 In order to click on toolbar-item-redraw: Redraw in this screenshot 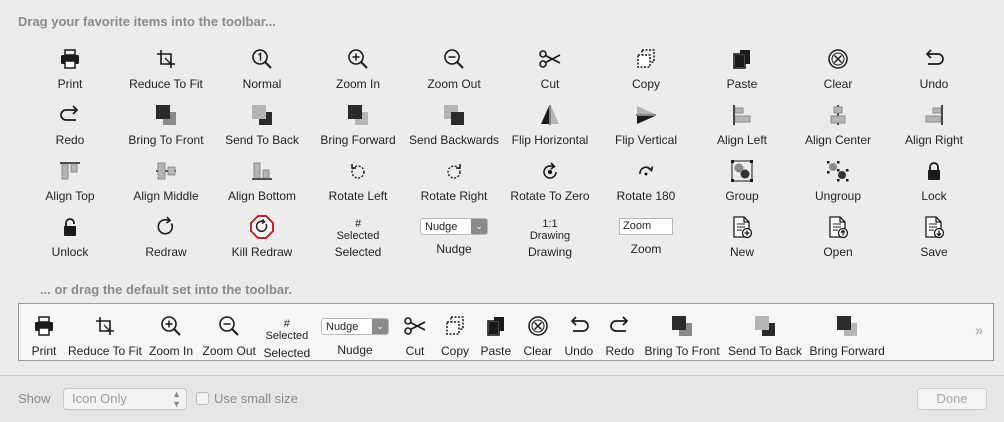, I will do `click(166, 240)`.